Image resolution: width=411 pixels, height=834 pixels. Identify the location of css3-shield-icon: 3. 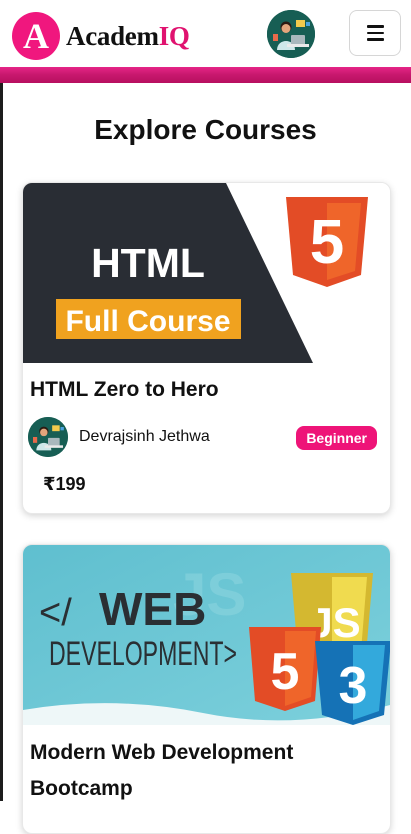
(352, 683).